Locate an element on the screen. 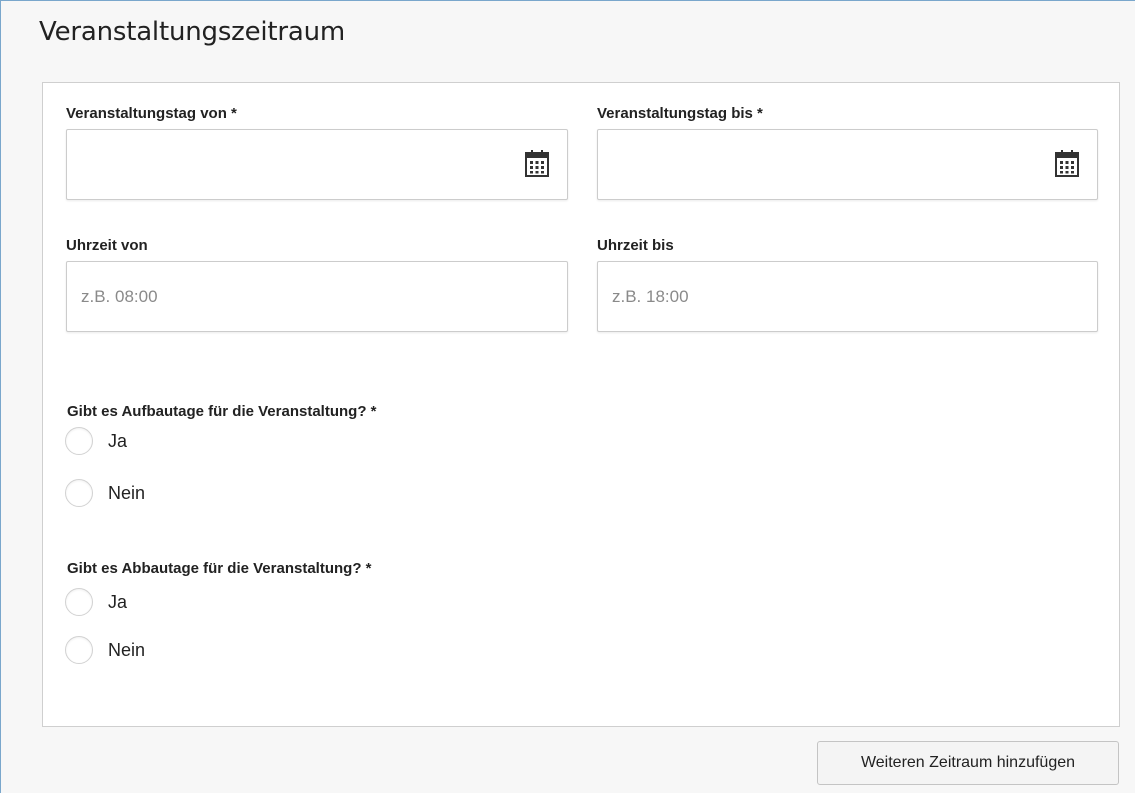 The image size is (1135, 793). date-to-label: Veranstaltungstag bis * is located at coordinates (680, 113).